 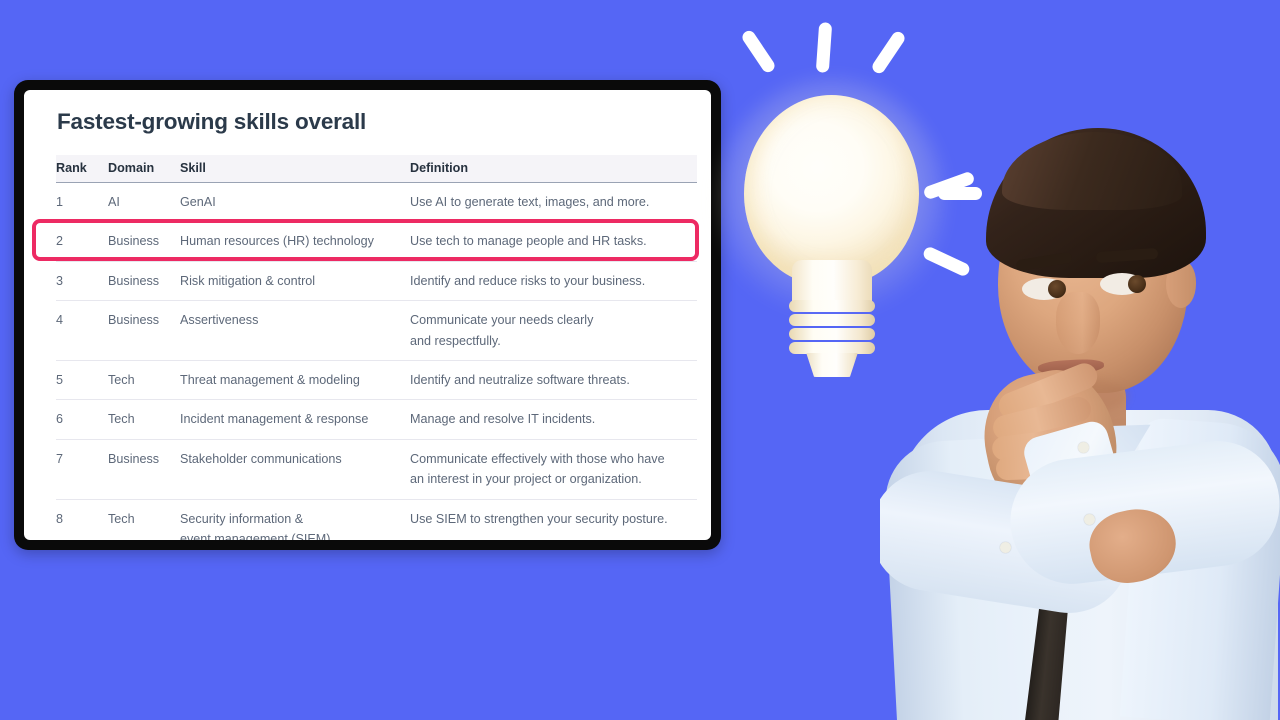 I want to click on cell-rank-line: 6, so click(x=60, y=419).